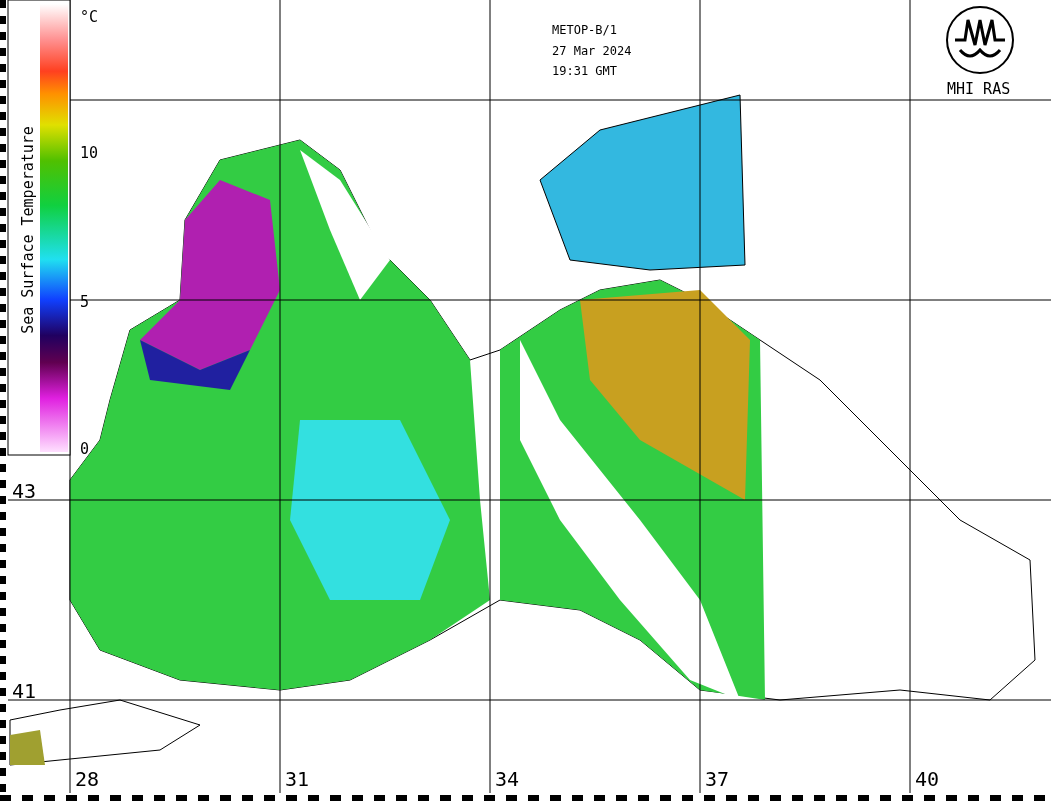 This screenshot has width=1051, height=801. Describe the element at coordinates (585, 30) in the screenshot. I see `satellite-name: METOP-B/1` at that location.